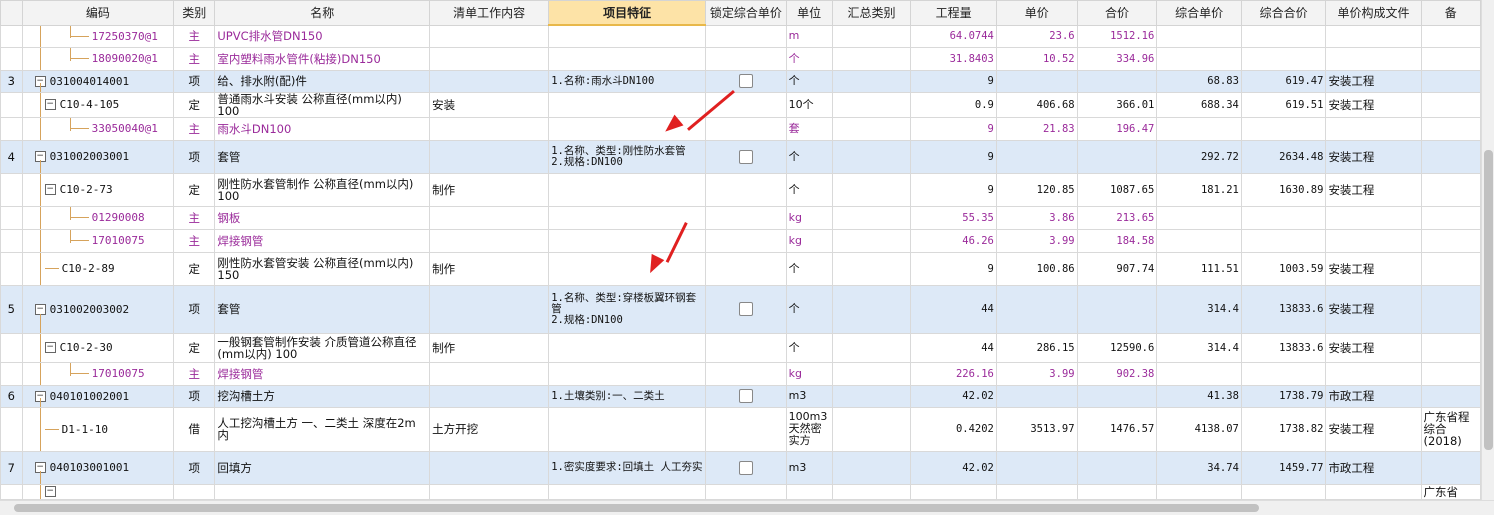 The image size is (1494, 515). Describe the element at coordinates (627, 309) in the screenshot. I see `cell-feat: 1.名称、类型:穿楼板翼环钢套管 2.规格:DN100` at that location.